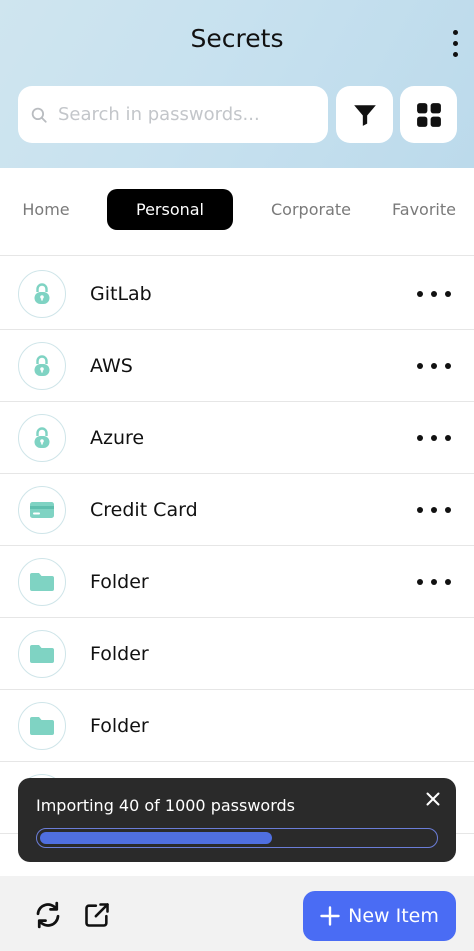 The height and width of the screenshot is (951, 474). What do you see at coordinates (156, 838) in the screenshot?
I see `progress-fill` at bounding box center [156, 838].